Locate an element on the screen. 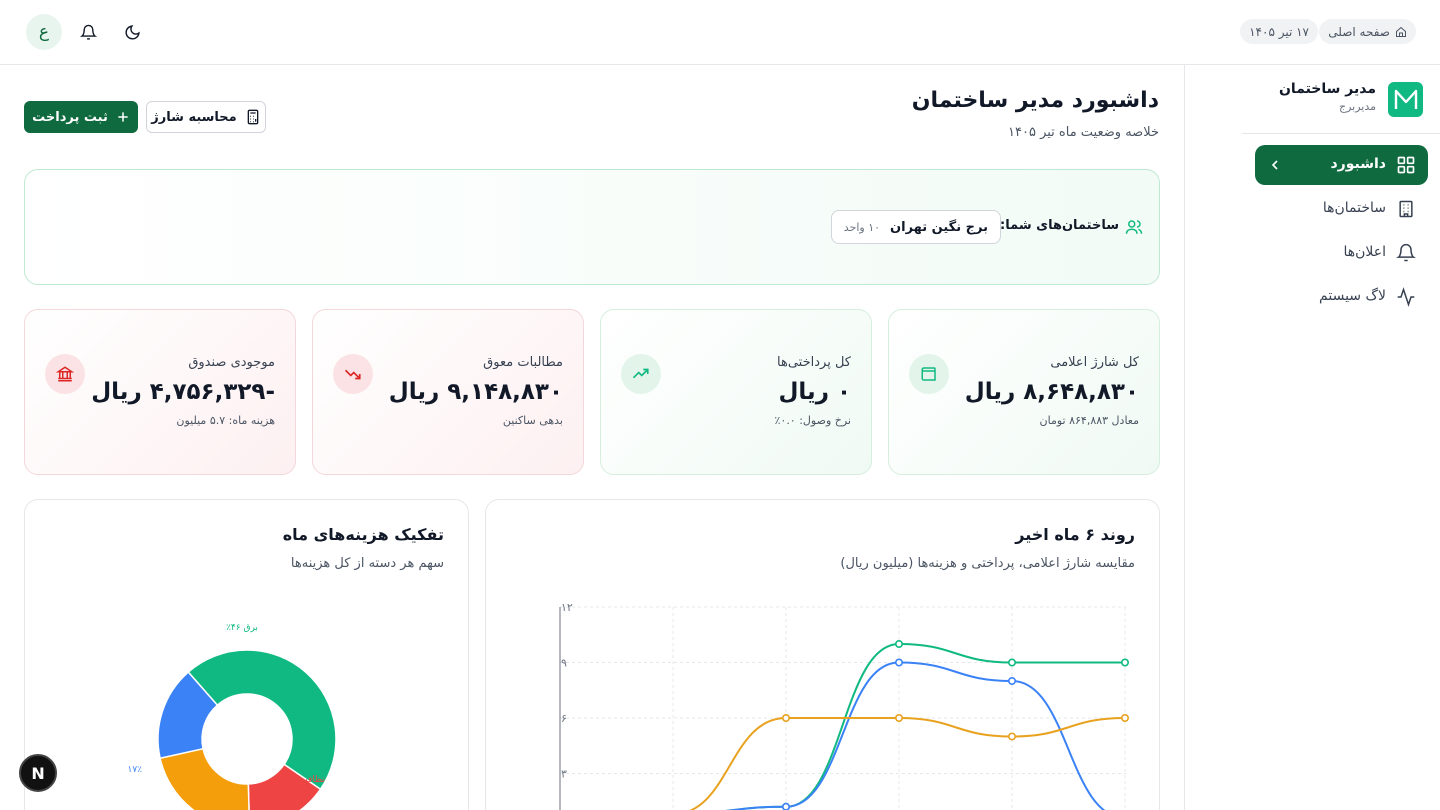 This screenshot has width=1440, height=810. stat-value: ۰ ریال is located at coordinates (814, 392).